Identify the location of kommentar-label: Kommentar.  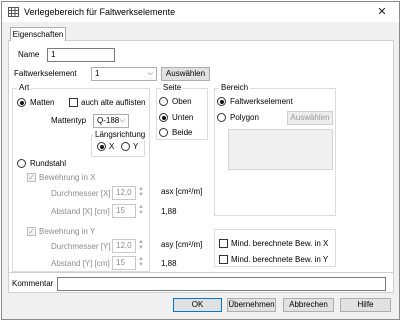
(33, 283).